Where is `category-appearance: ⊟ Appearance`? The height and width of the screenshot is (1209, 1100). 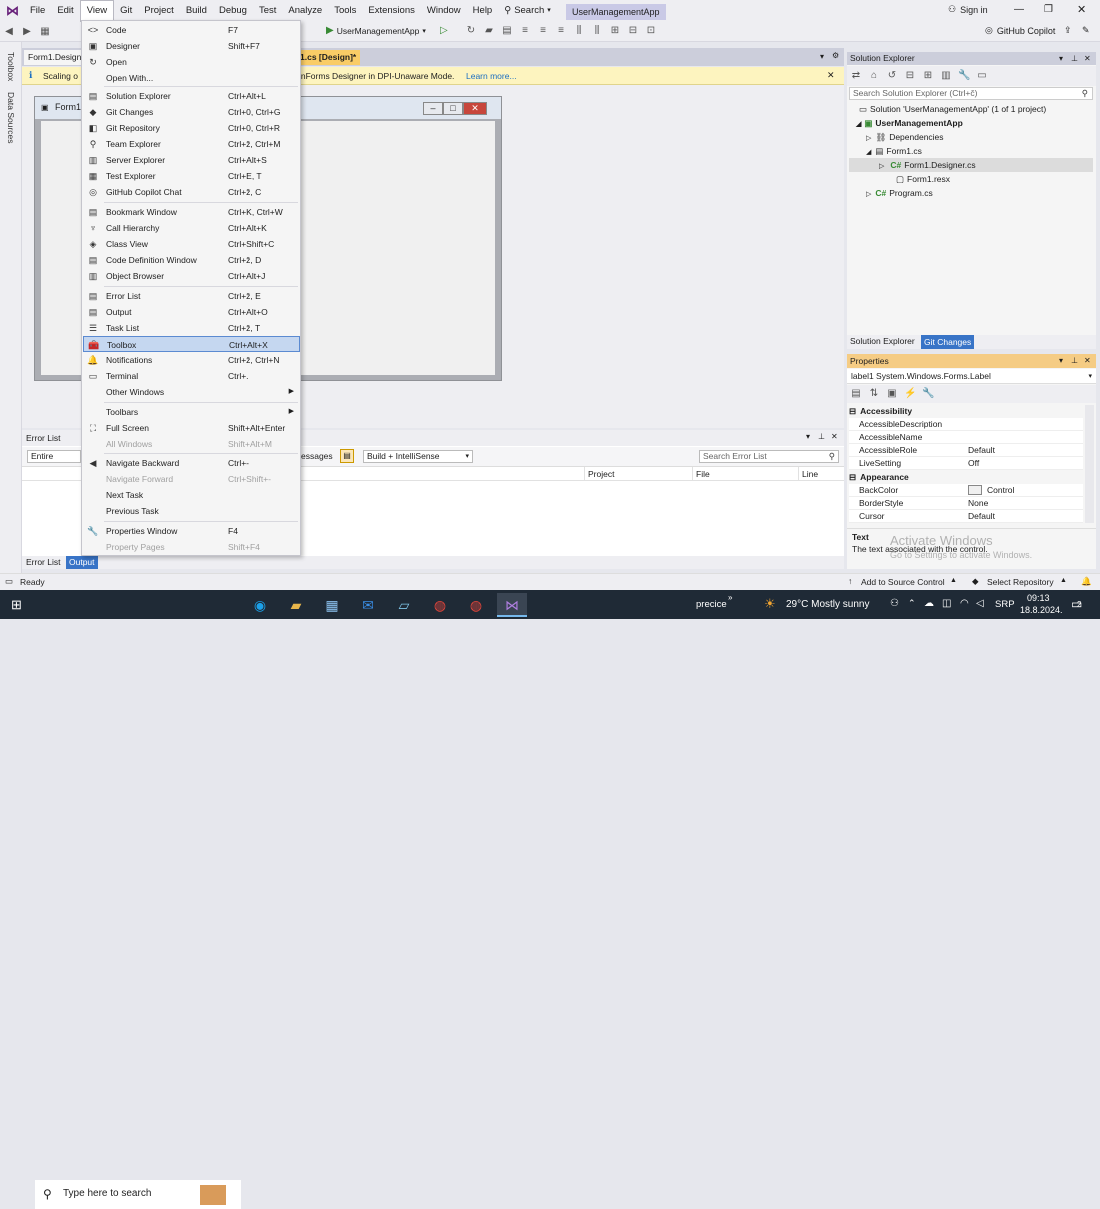
category-appearance: ⊟ Appearance is located at coordinates (966, 477).